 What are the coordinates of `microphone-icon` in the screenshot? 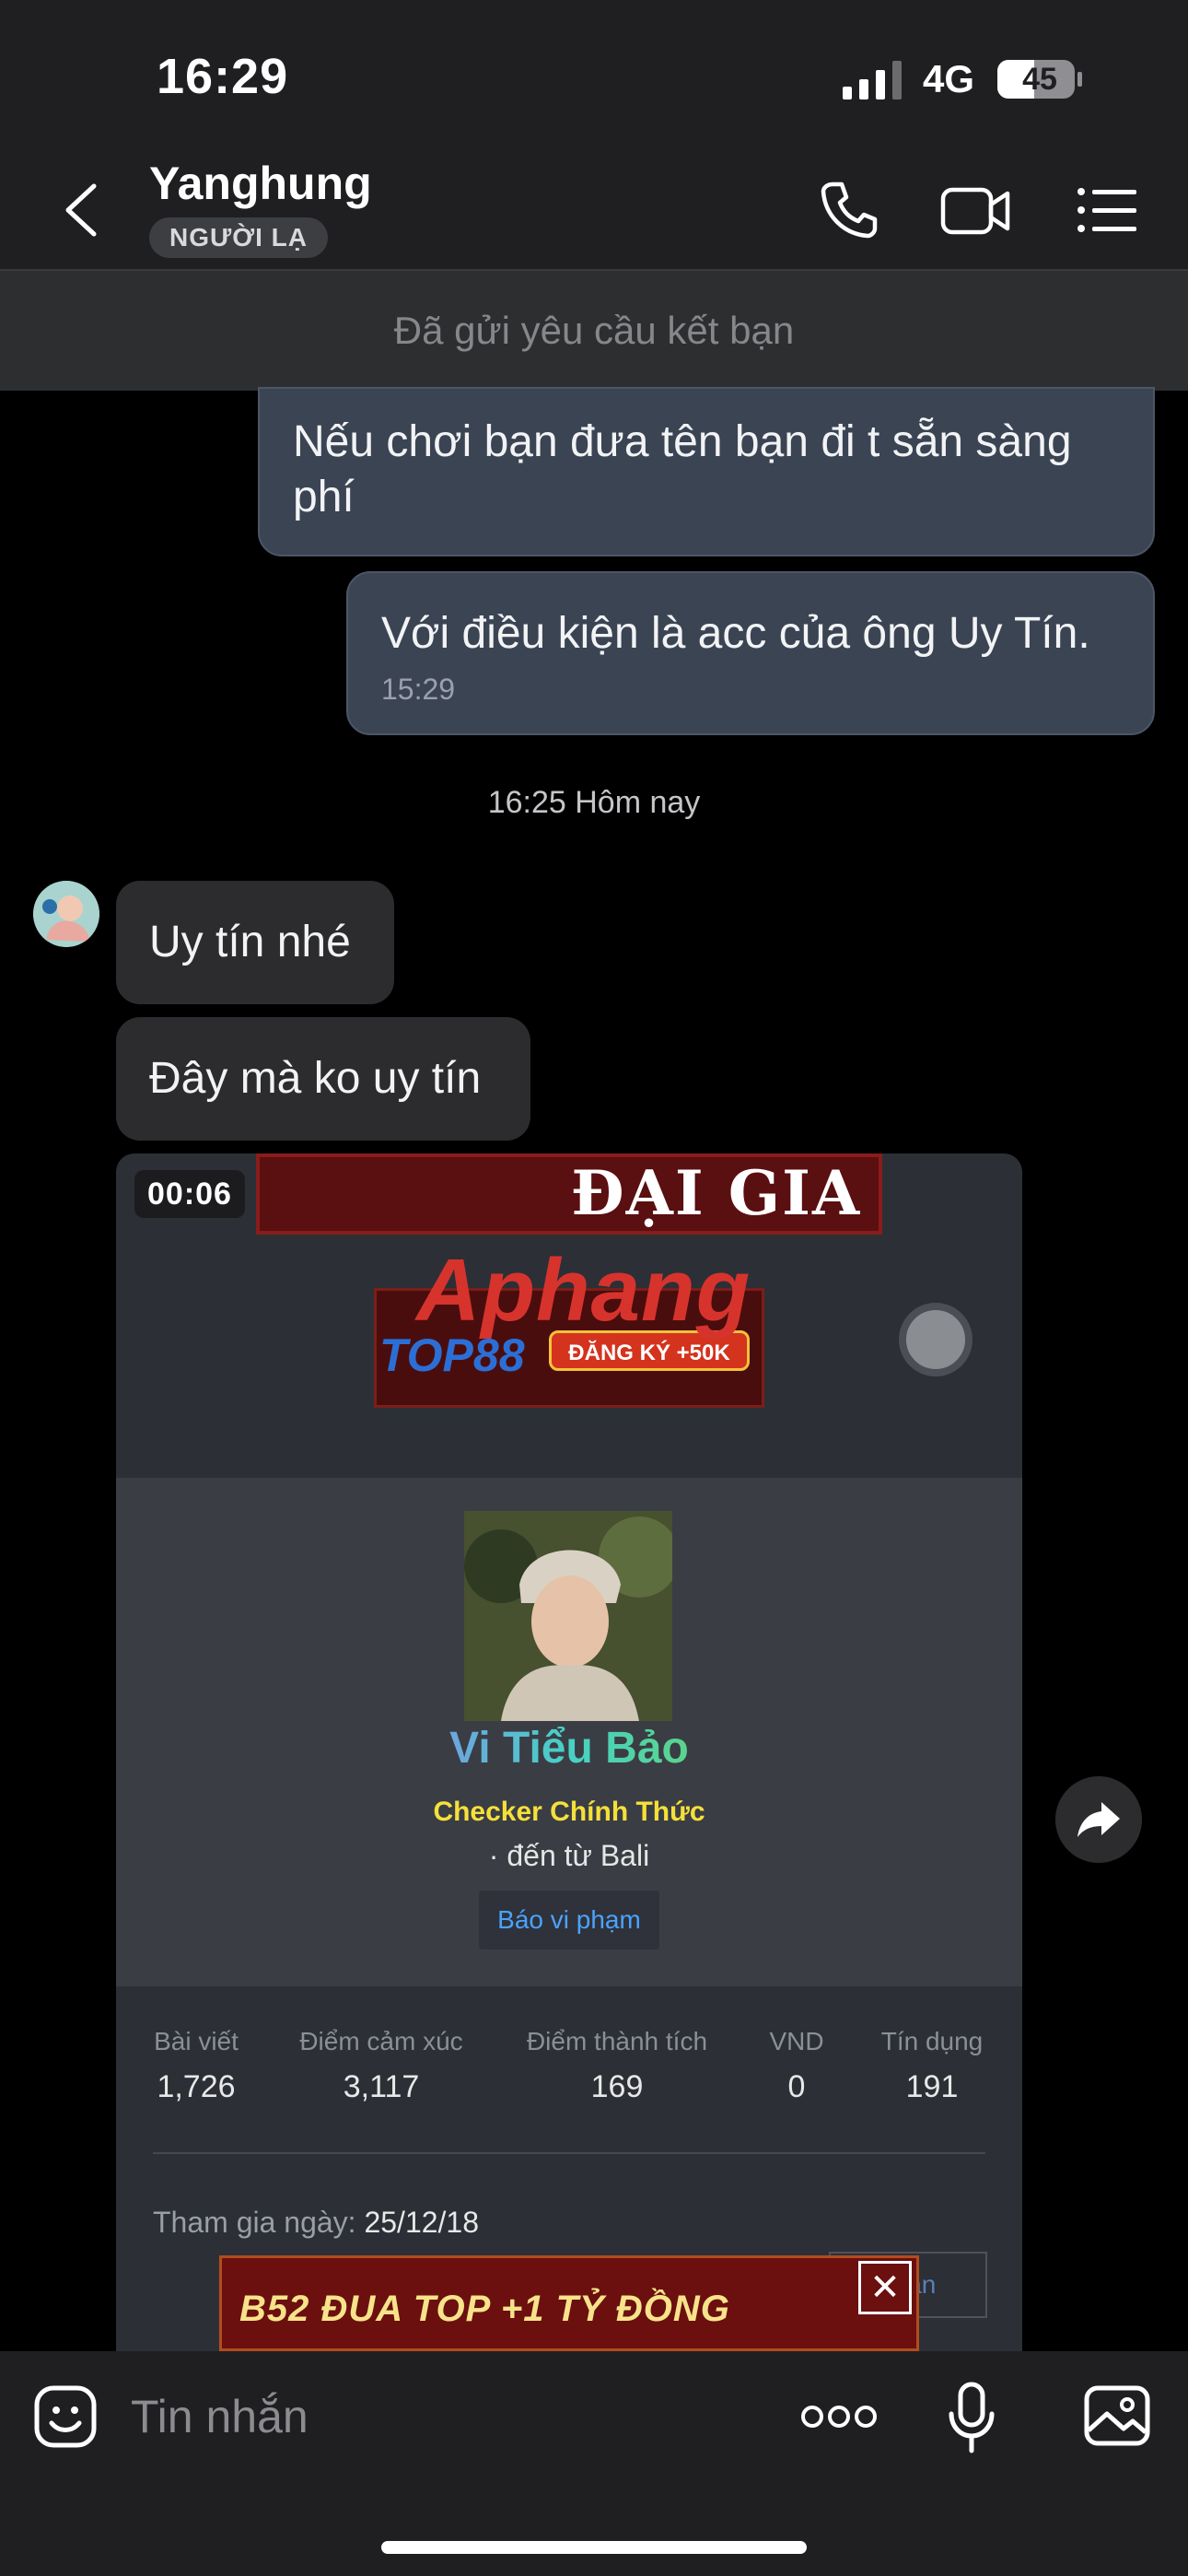 It's located at (971, 2418).